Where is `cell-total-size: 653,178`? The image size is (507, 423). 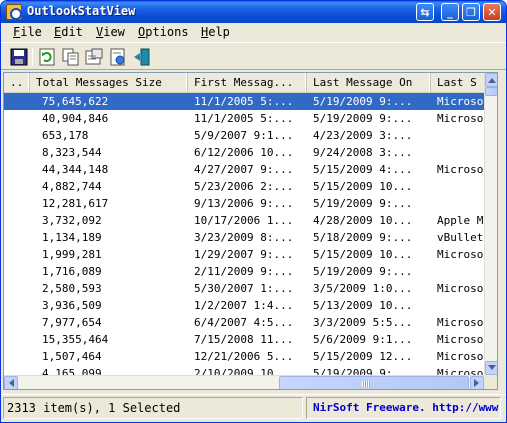 cell-total-size: 653,178 is located at coordinates (65, 135).